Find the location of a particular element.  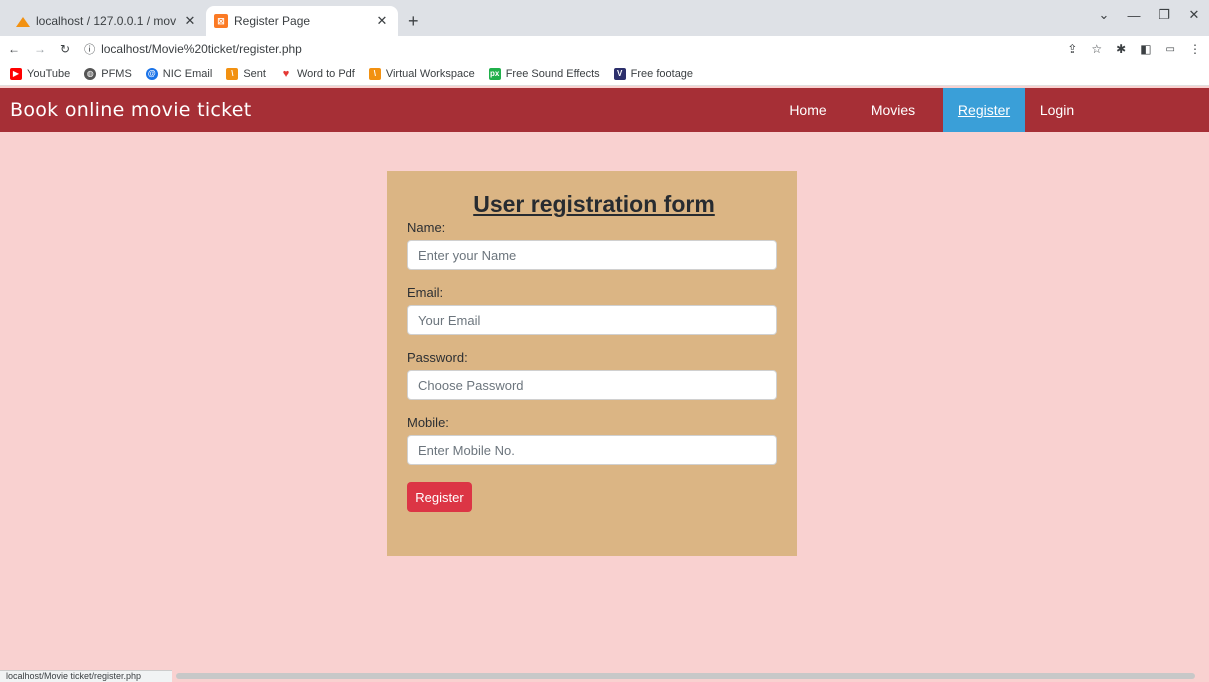

bookmark-word-to-pdf: ♥ Word to Pdf is located at coordinates (317, 74).